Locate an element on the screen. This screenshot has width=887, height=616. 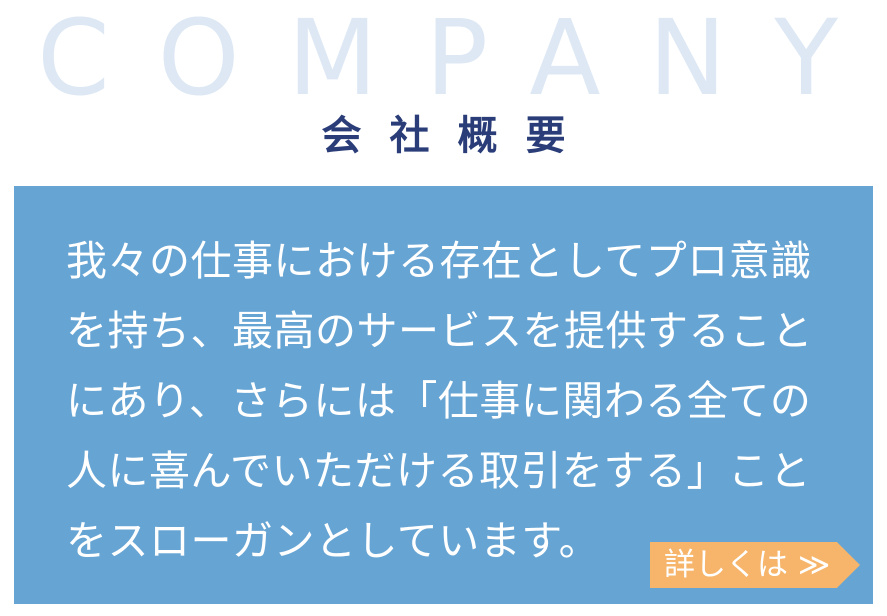
message-line: を持ち、最高のサービスを提供すること is located at coordinates (439, 331).